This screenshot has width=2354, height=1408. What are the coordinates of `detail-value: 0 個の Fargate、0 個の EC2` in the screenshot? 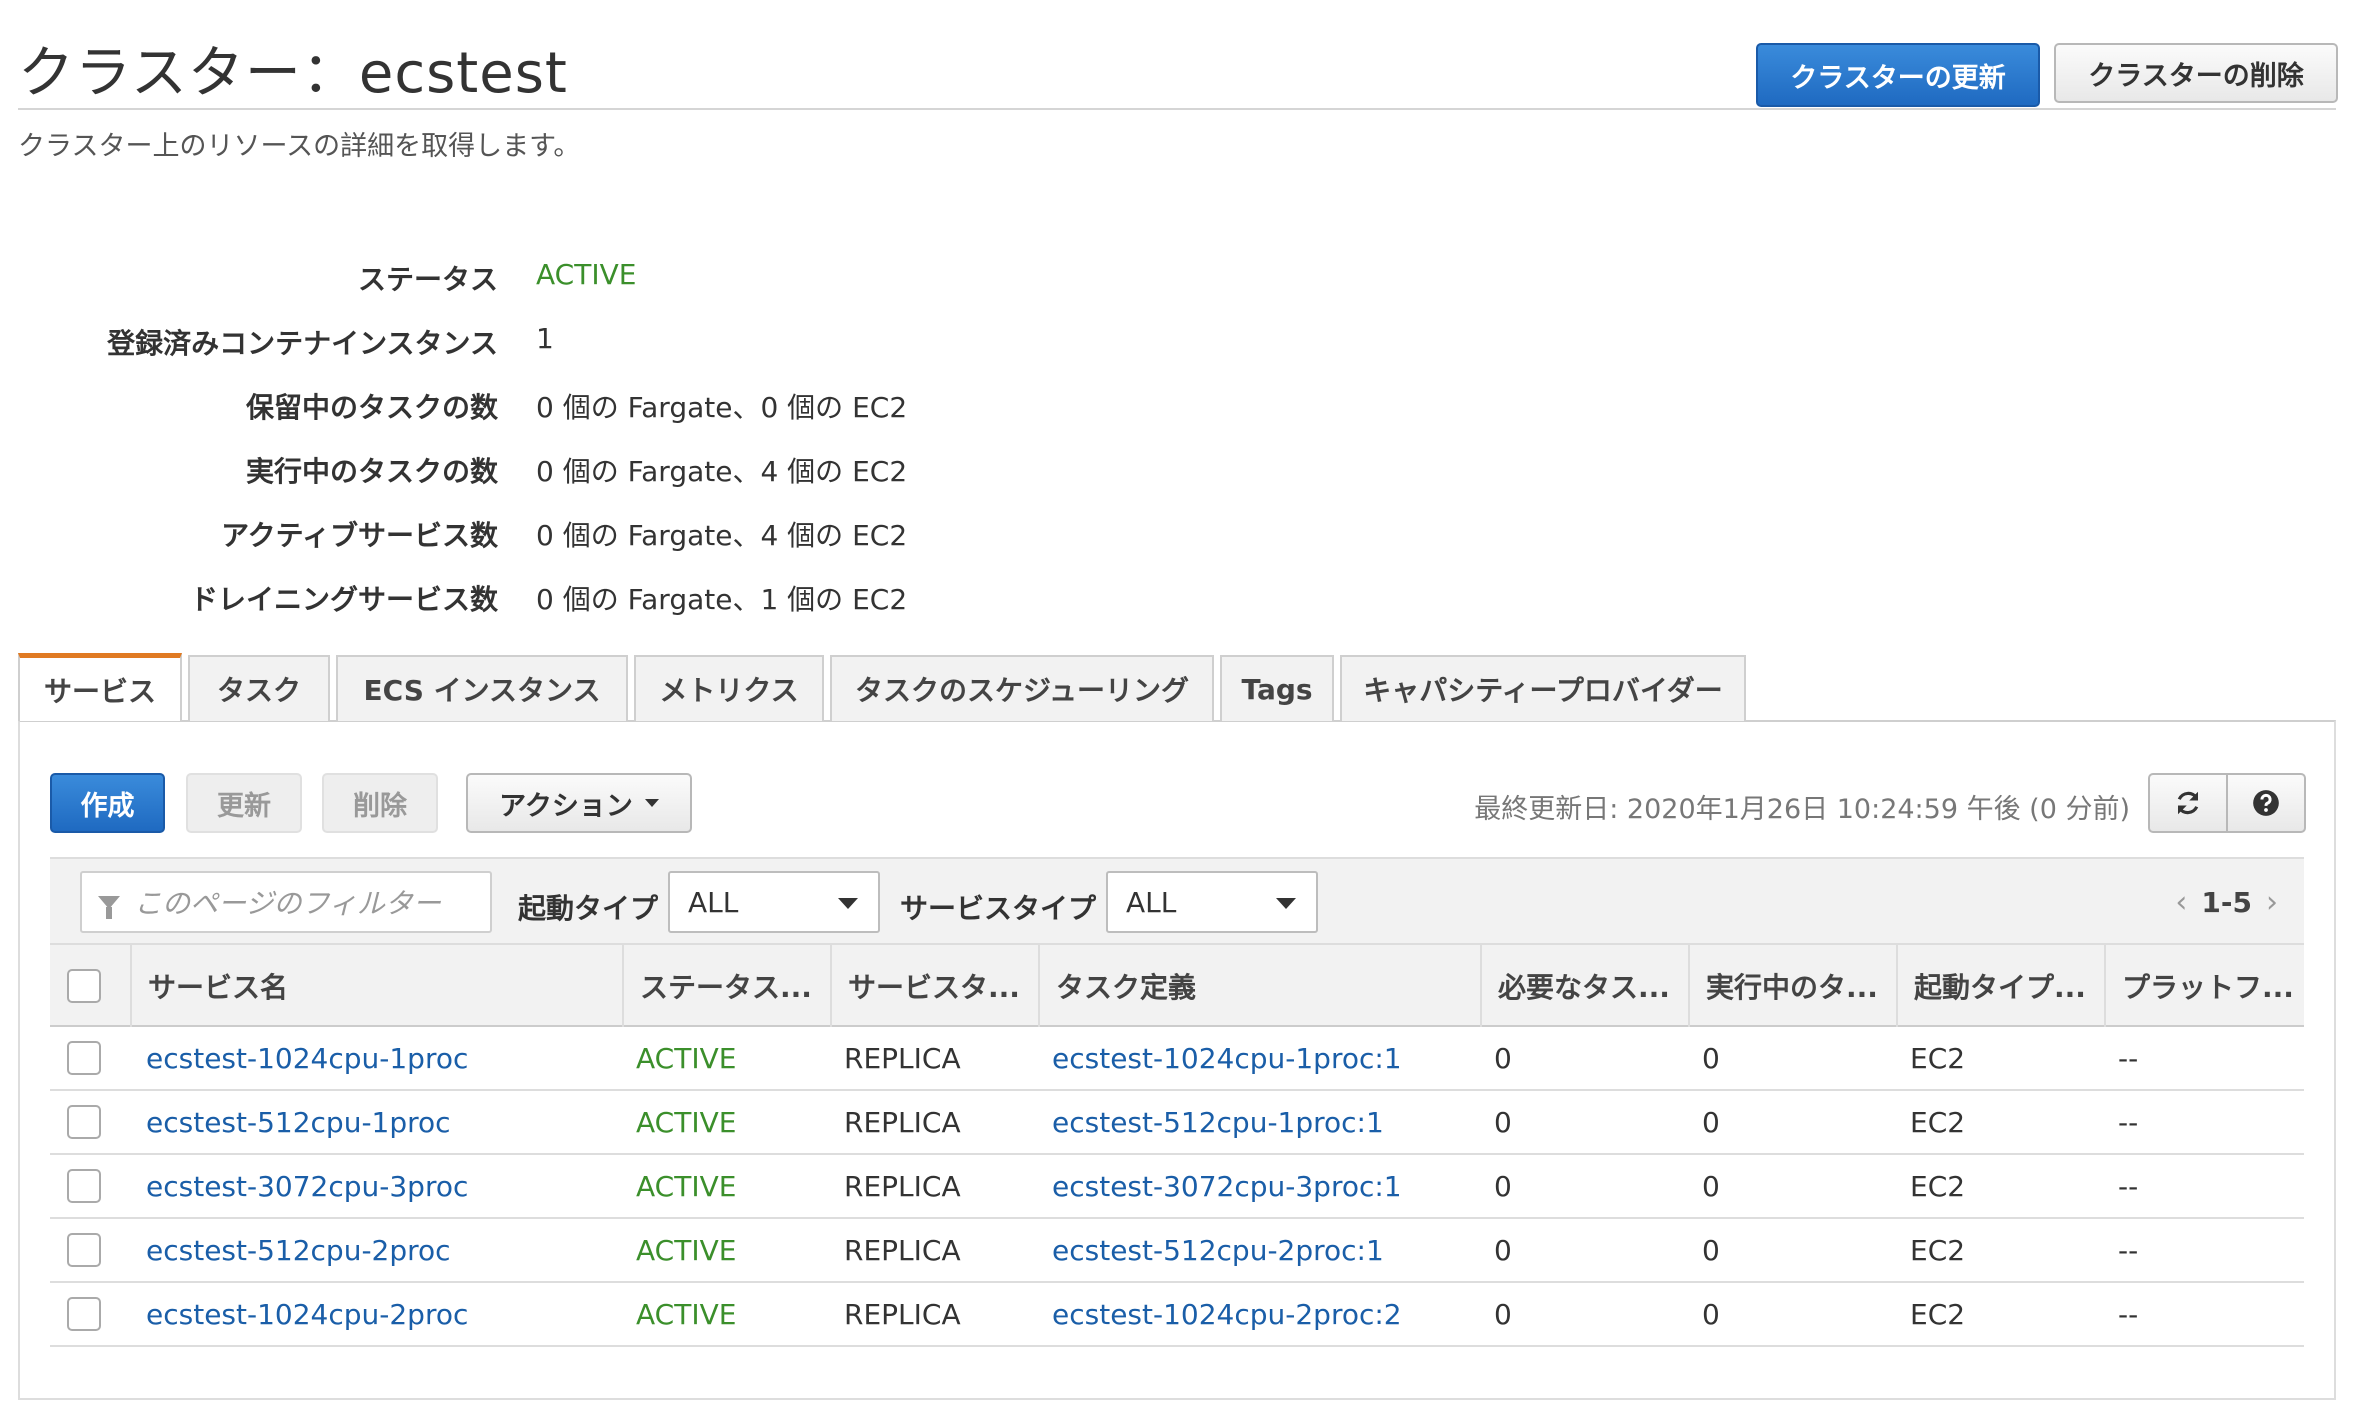 It's located at (722, 407).